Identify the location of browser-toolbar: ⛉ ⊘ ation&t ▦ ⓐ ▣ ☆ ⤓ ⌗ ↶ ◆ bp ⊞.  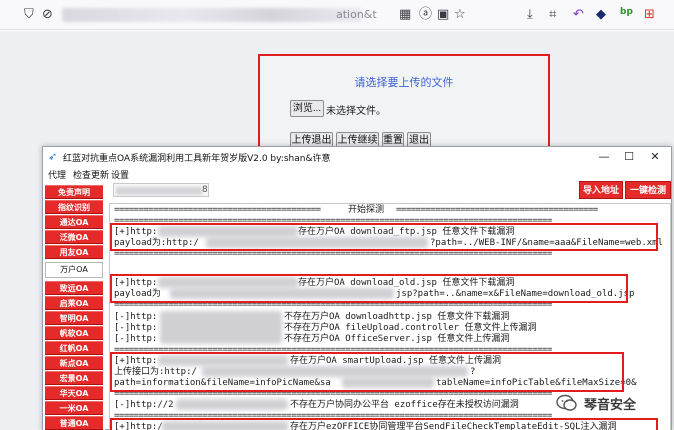
(337, 15).